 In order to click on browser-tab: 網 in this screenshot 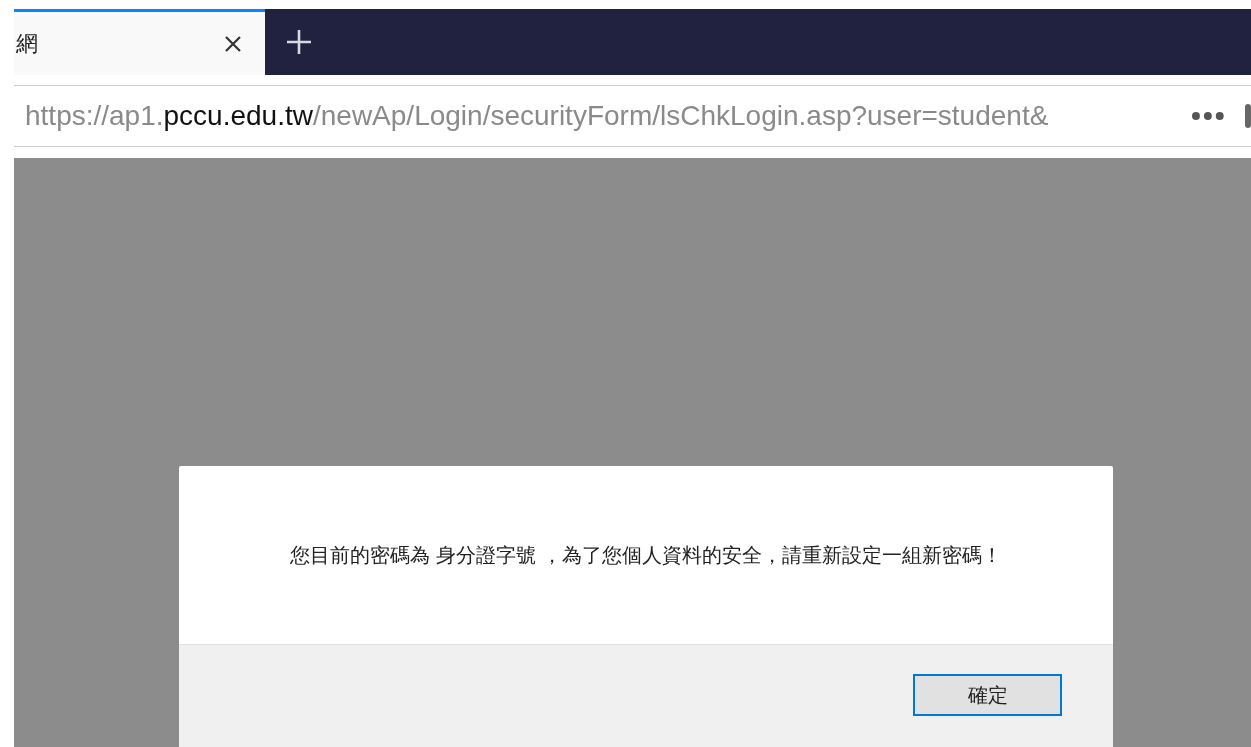, I will do `click(139, 42)`.